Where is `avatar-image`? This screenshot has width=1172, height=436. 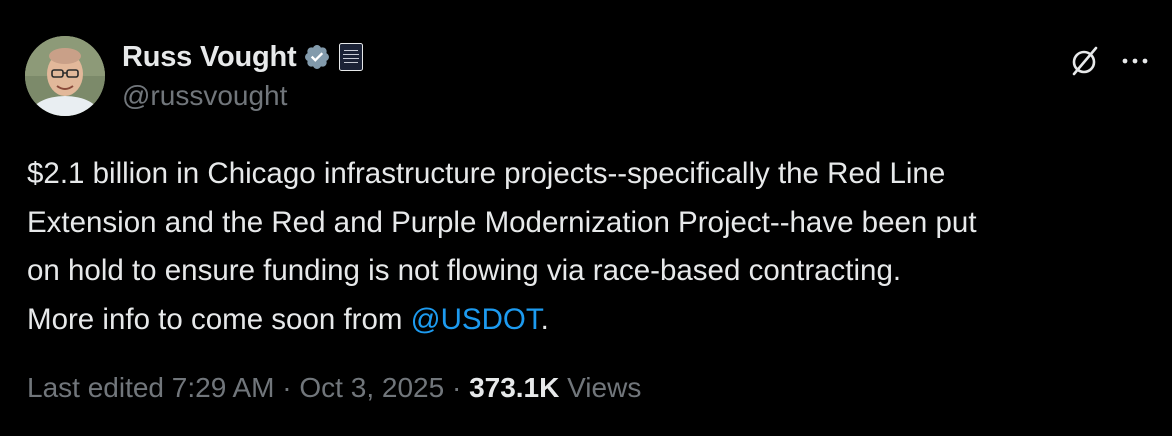
avatar-image is located at coordinates (65, 76).